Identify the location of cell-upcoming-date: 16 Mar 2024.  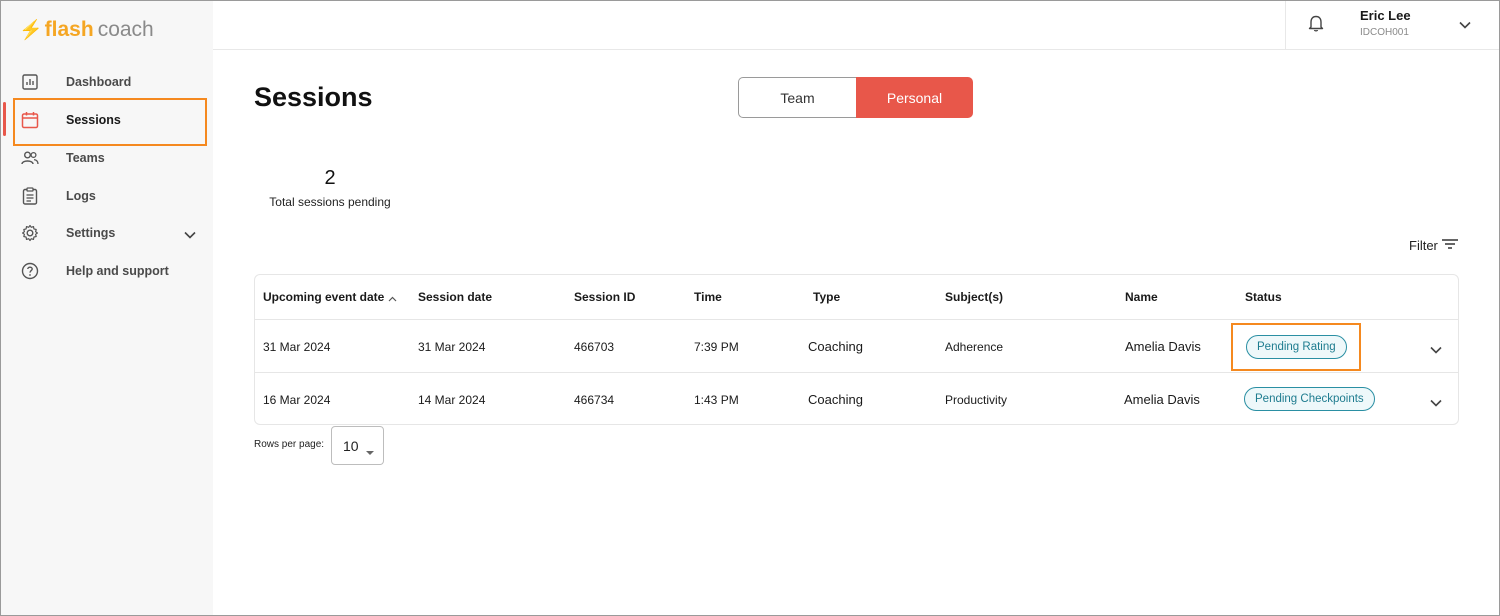
(297, 400).